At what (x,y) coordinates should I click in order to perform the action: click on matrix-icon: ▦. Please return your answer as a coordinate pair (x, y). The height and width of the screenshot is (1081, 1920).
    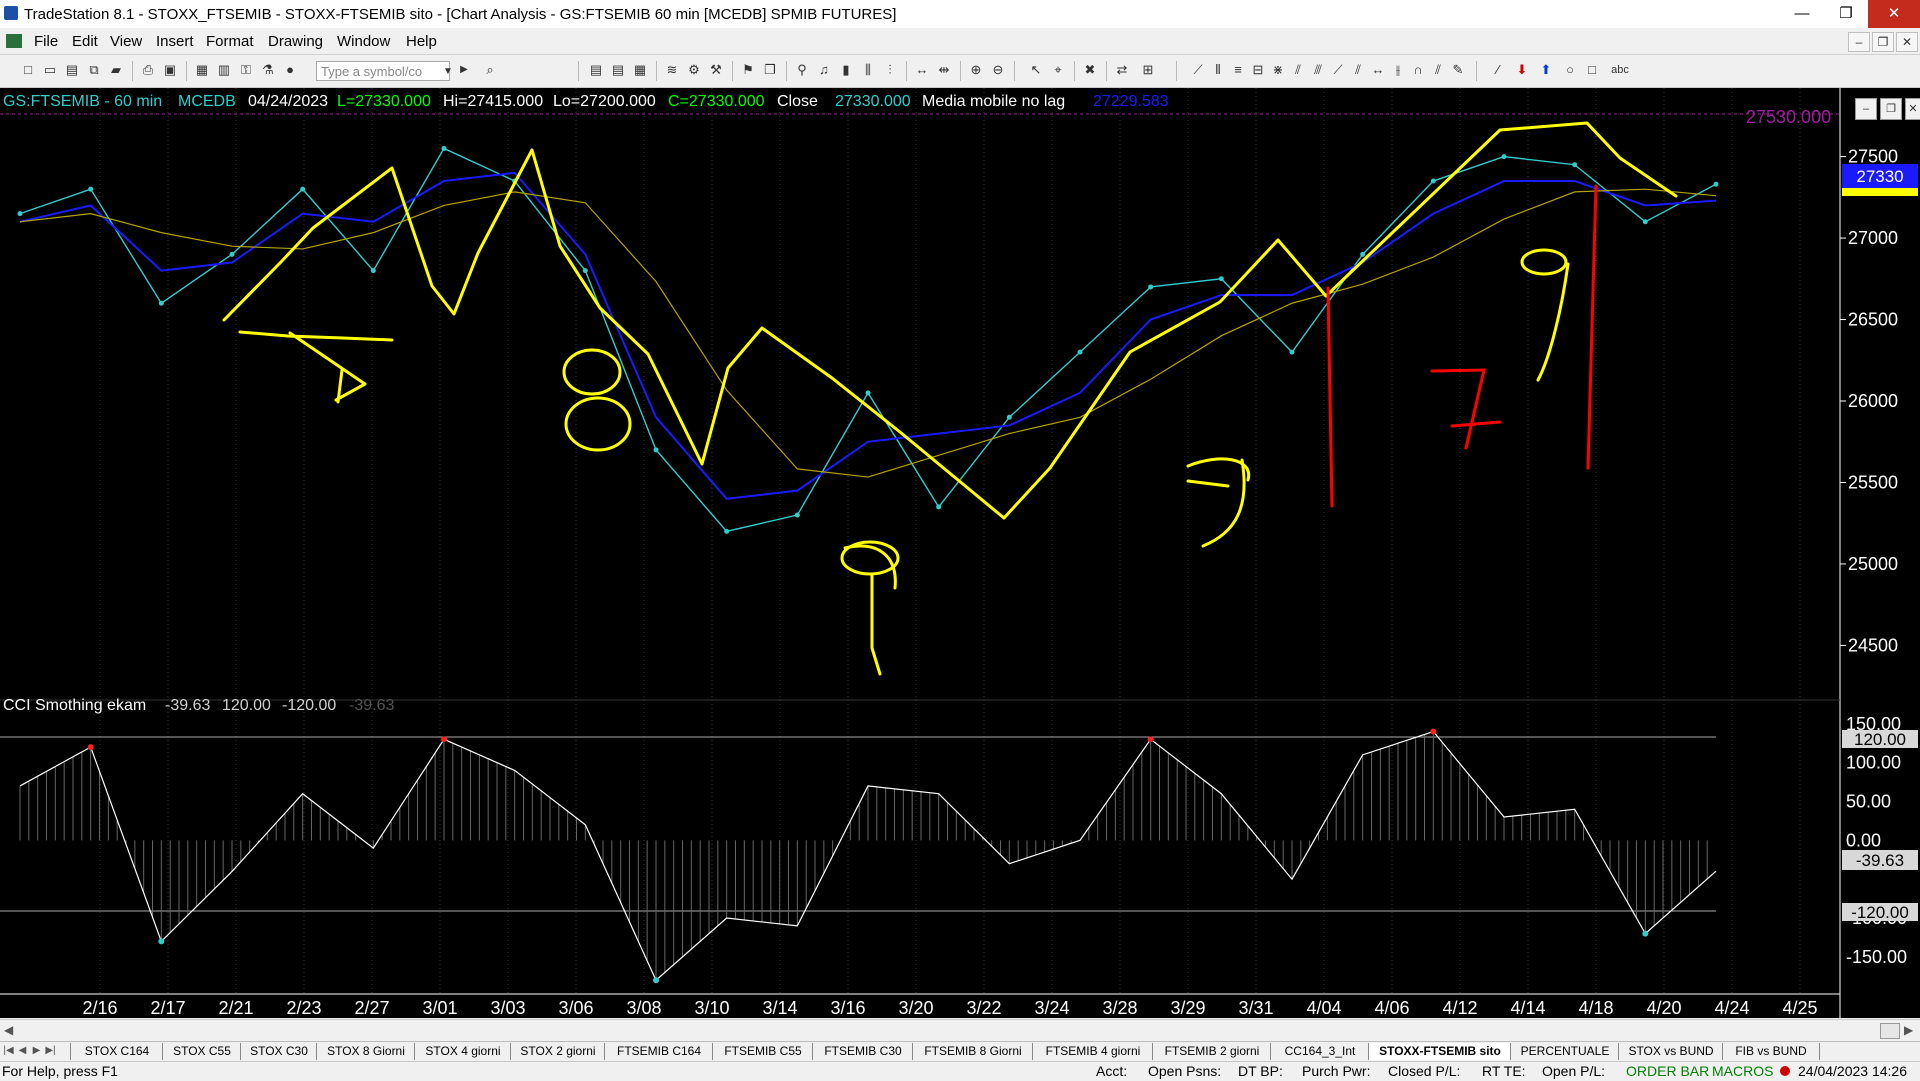
    Looking at the image, I should click on (640, 70).